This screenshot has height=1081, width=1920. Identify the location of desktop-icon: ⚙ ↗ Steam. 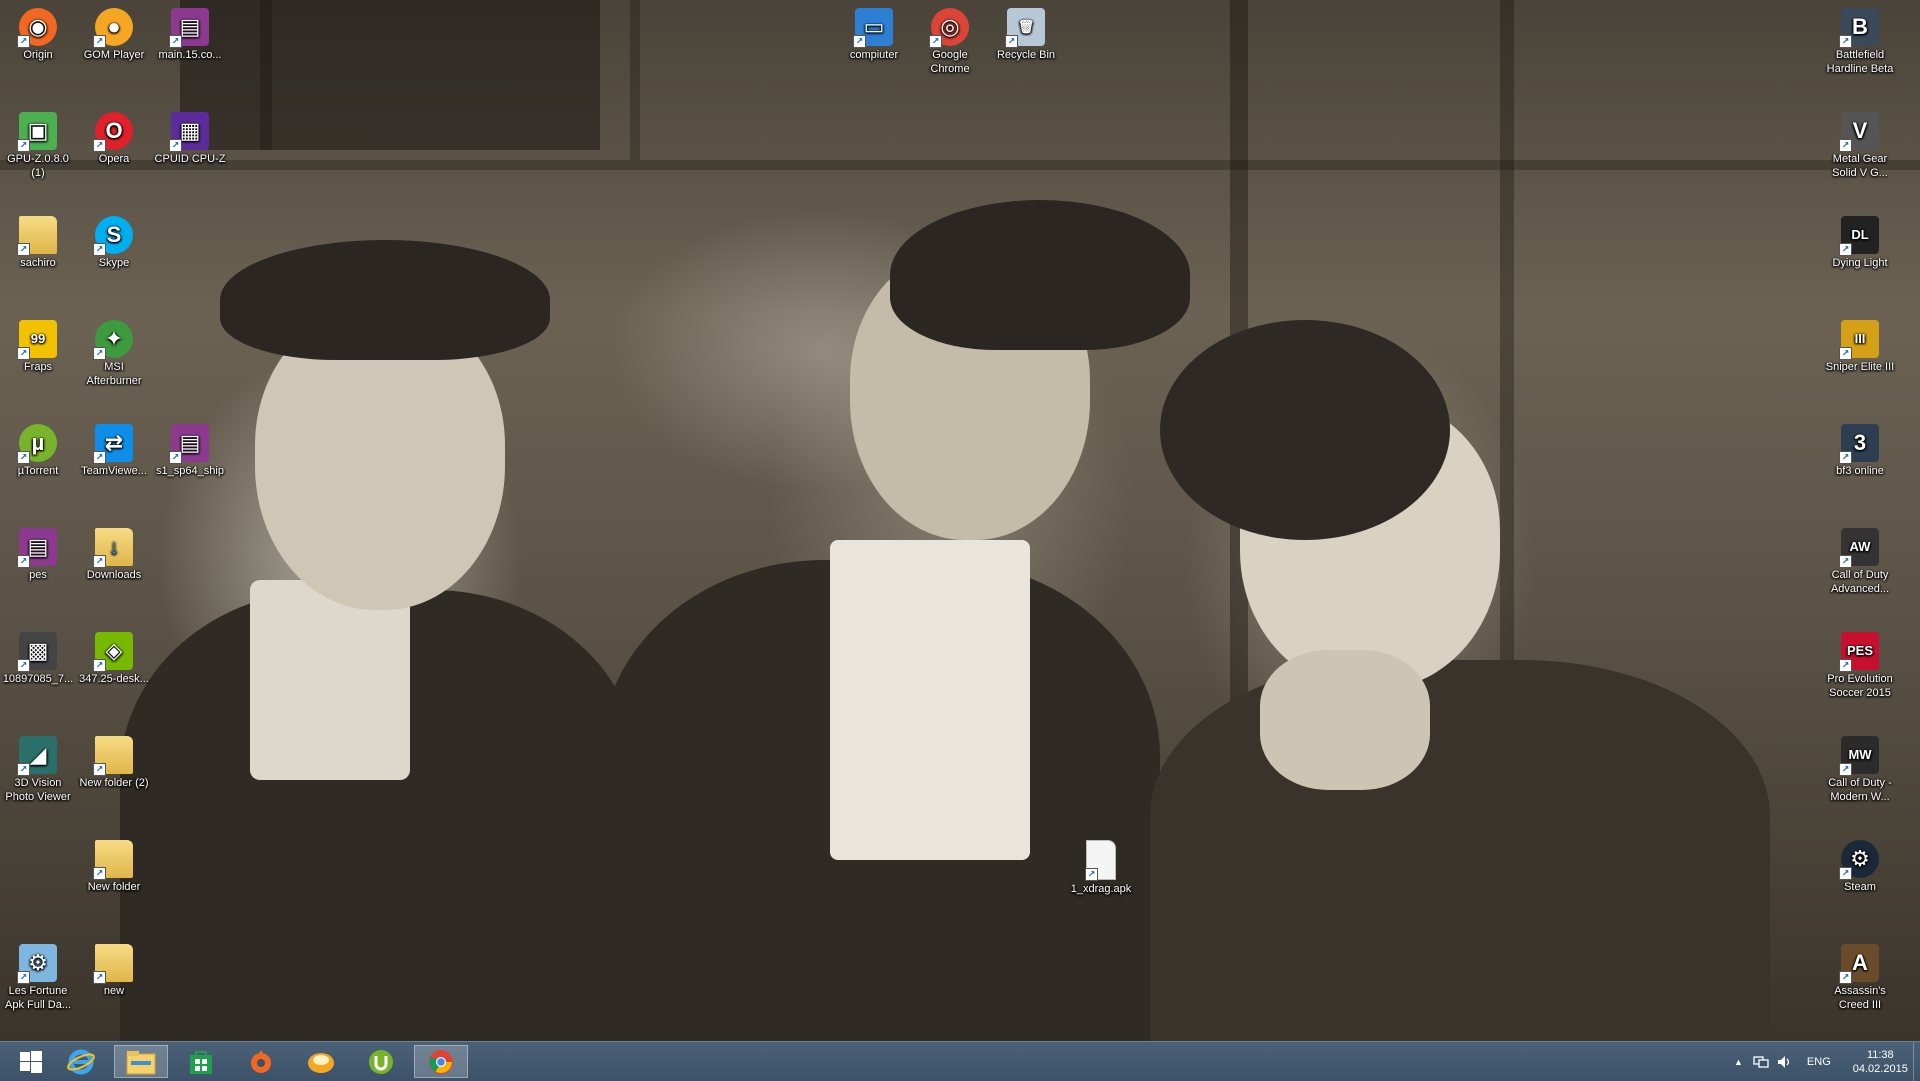
(1860, 867).